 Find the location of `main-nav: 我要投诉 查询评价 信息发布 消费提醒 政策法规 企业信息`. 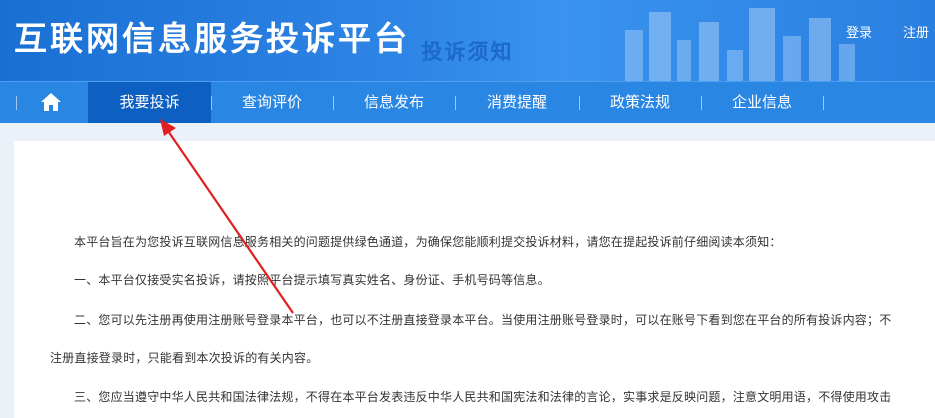

main-nav: 我要投诉 查询评价 信息发布 消费提醒 政策法规 企业信息 is located at coordinates (467, 102).